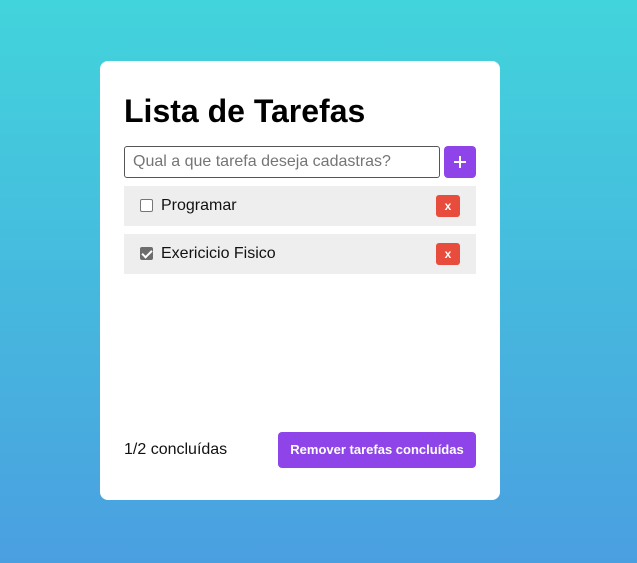  I want to click on task-label: Exericicio Fisico, so click(218, 253).